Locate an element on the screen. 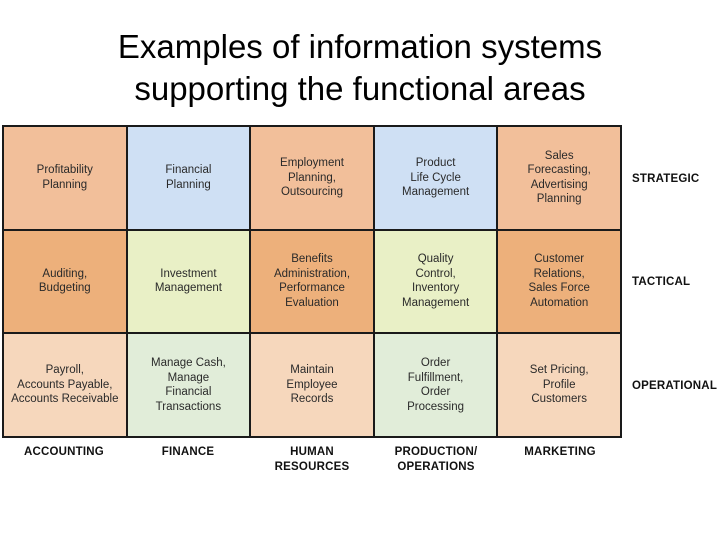 The height and width of the screenshot is (540, 720). level-label-tactical: TACTICAL is located at coordinates (661, 282).